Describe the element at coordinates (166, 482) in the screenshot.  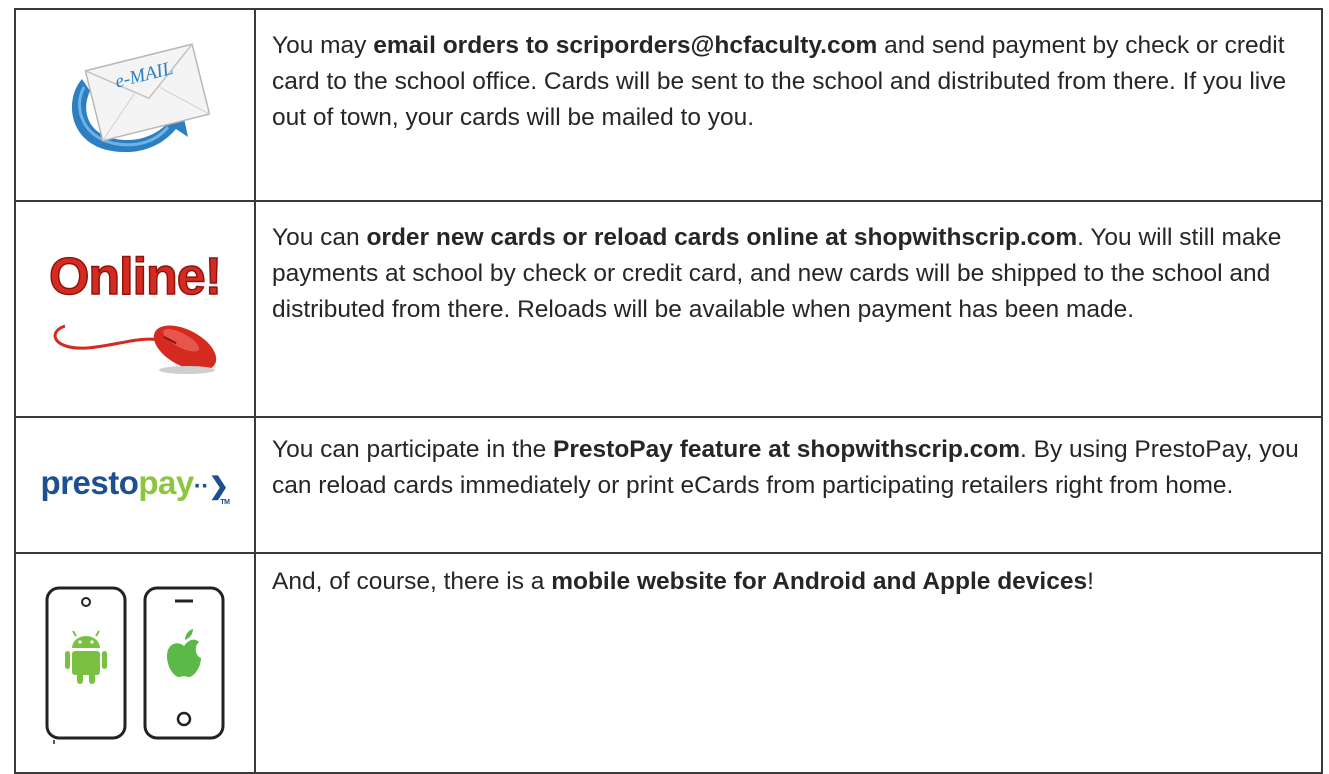
I see `prestopay-logo-text-pay: pay` at that location.